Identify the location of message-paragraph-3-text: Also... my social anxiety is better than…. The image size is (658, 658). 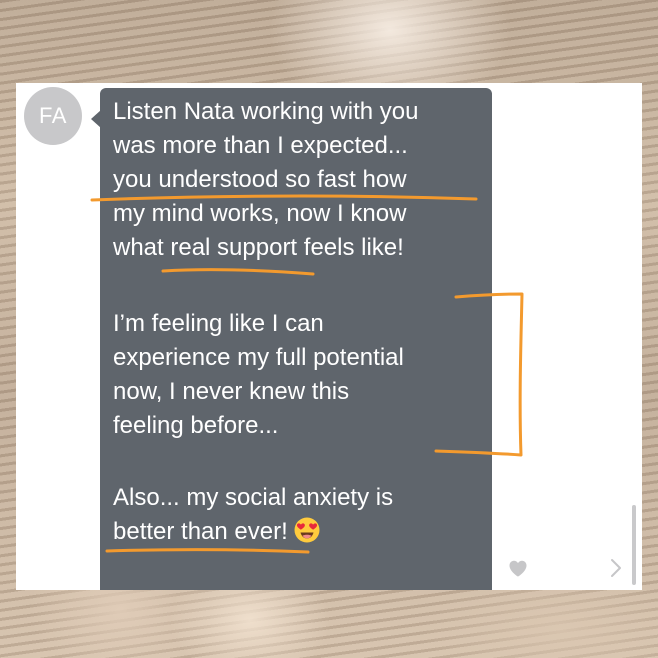
(253, 514).